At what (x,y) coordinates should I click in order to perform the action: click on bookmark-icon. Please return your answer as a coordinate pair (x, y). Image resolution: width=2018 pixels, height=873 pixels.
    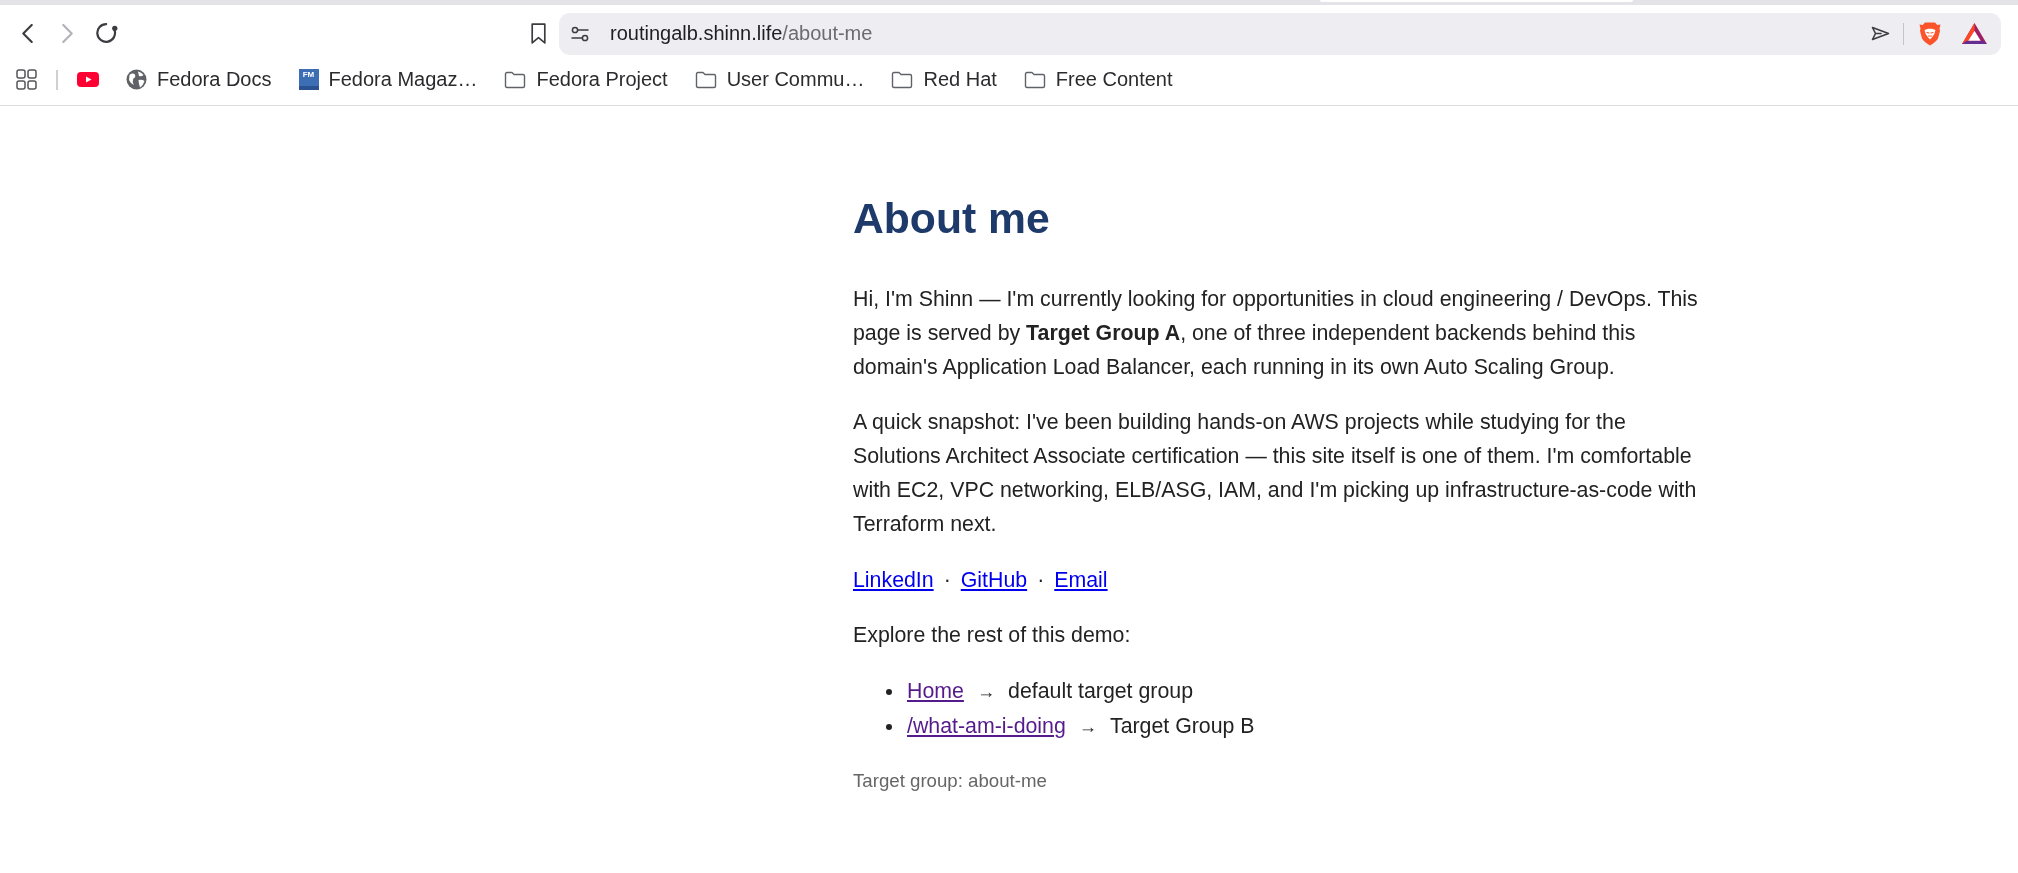
    Looking at the image, I should click on (538, 33).